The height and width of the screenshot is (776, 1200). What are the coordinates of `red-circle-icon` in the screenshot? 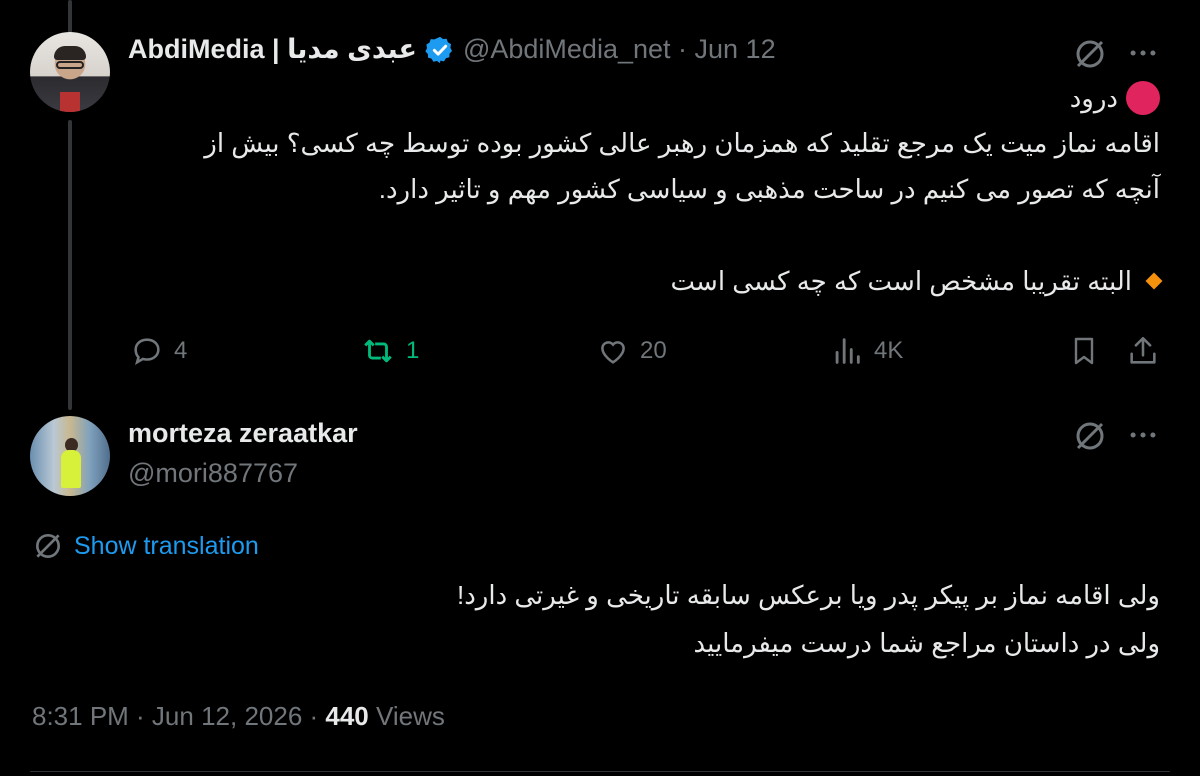 It's located at (1143, 98).